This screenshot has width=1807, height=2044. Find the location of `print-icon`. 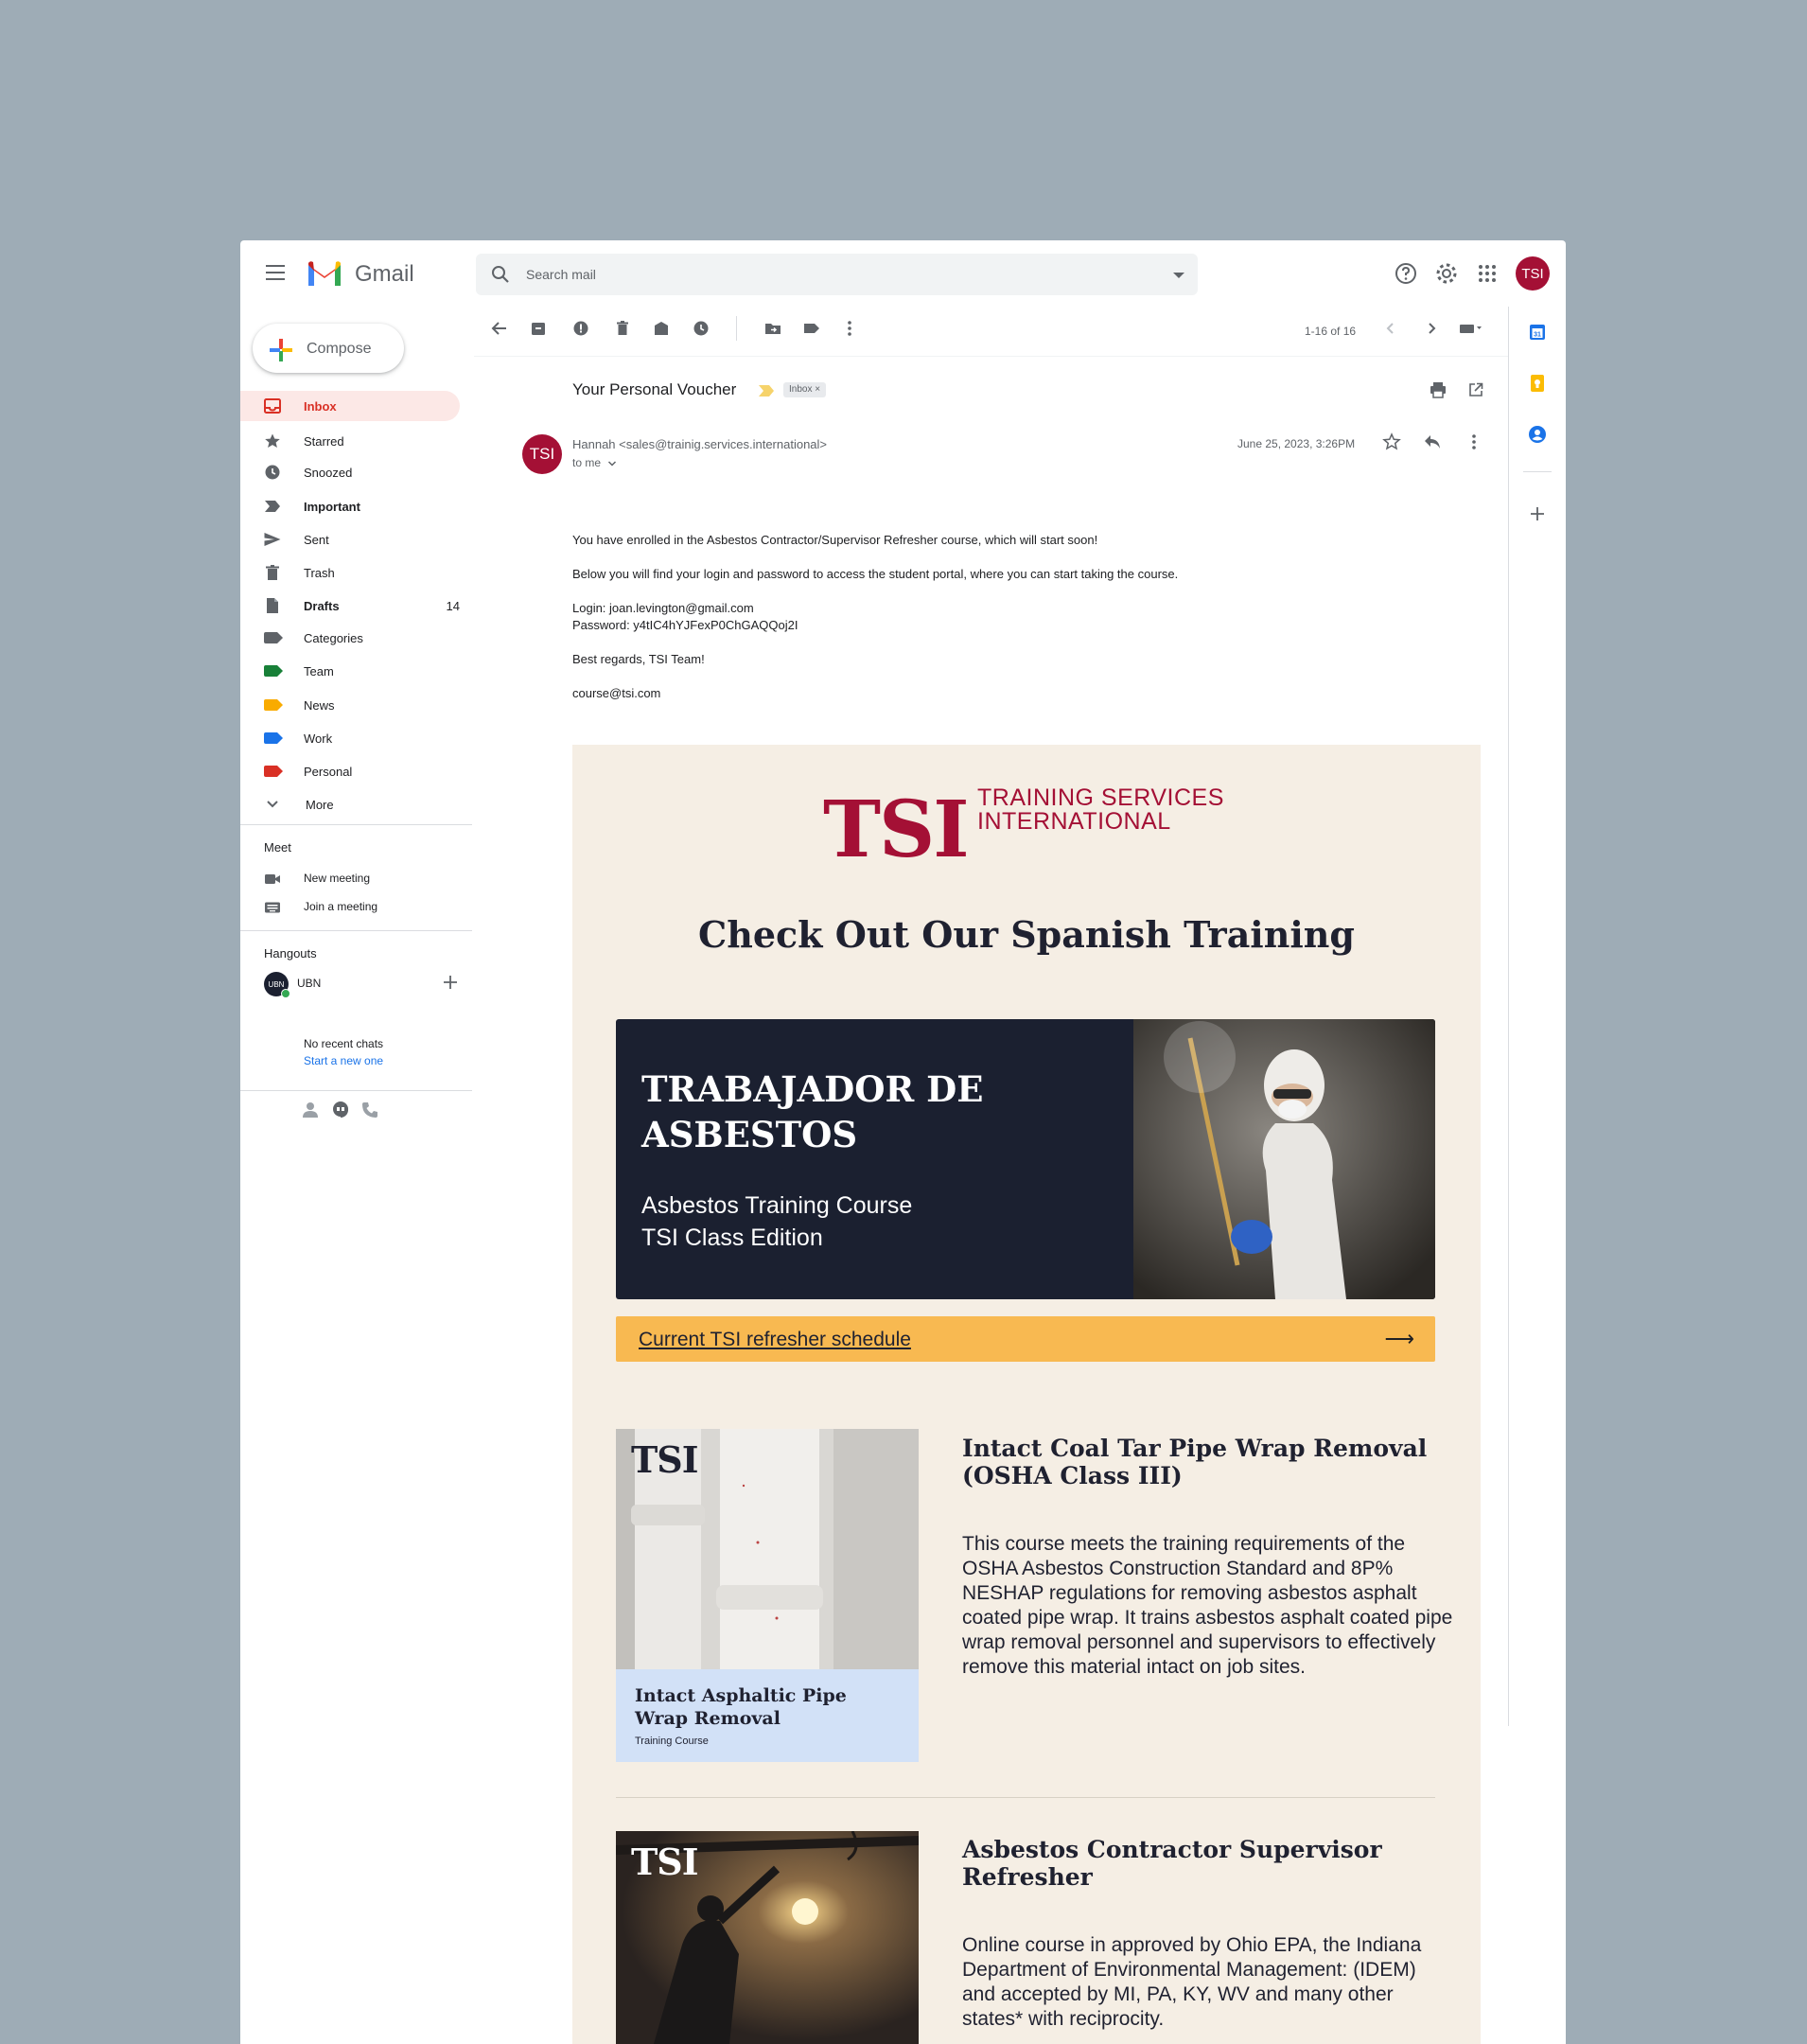

print-icon is located at coordinates (1438, 389).